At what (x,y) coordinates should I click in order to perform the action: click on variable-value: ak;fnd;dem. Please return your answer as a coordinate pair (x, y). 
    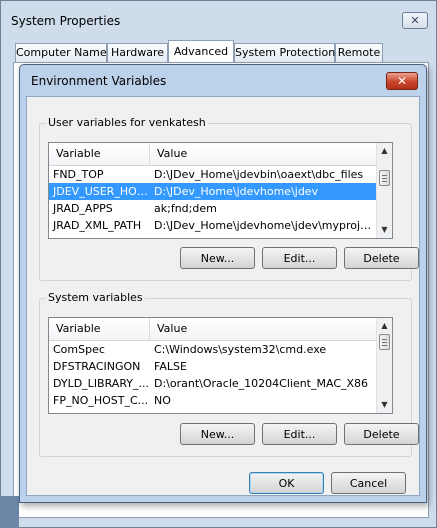
    Looking at the image, I should click on (185, 208).